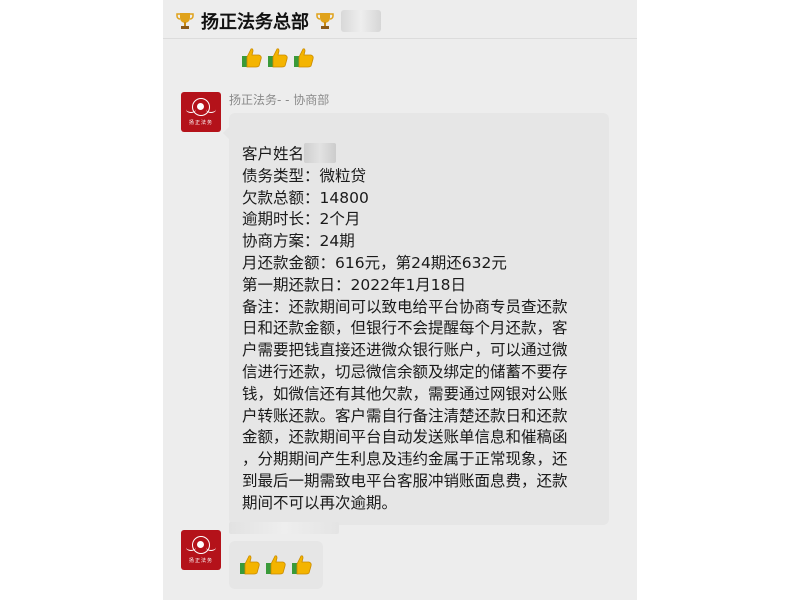 The image size is (800, 600). I want to click on message-line: 备注：还款期间可以致电给平台协商专员查还款, so click(405, 306).